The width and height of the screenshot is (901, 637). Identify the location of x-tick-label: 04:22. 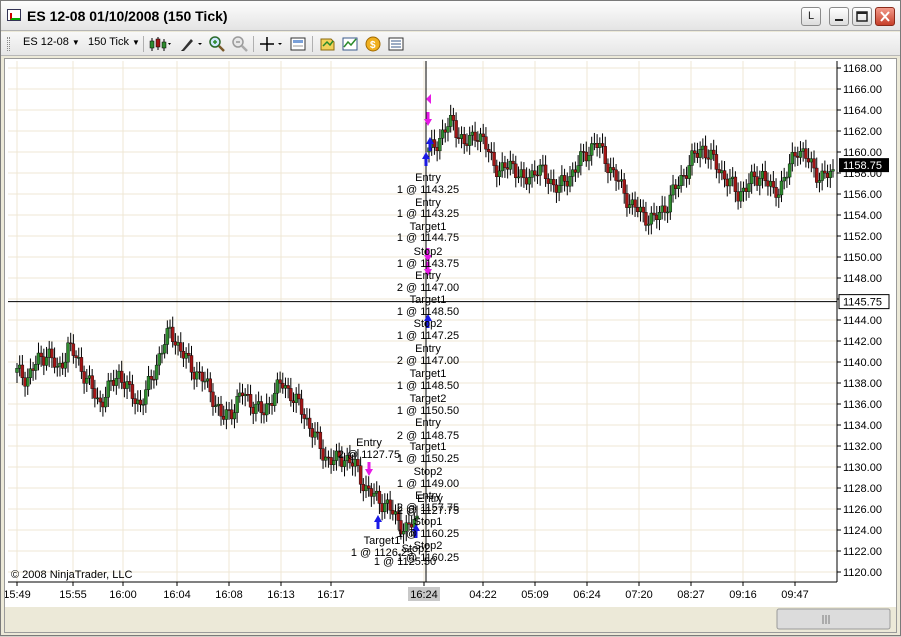
(483, 595).